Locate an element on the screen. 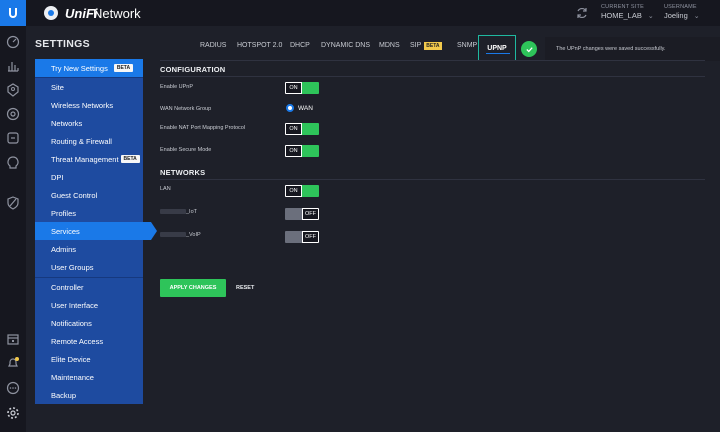 This screenshot has width=720, height=432. sidebar-item-guest-control: Guest Control is located at coordinates (89, 195).